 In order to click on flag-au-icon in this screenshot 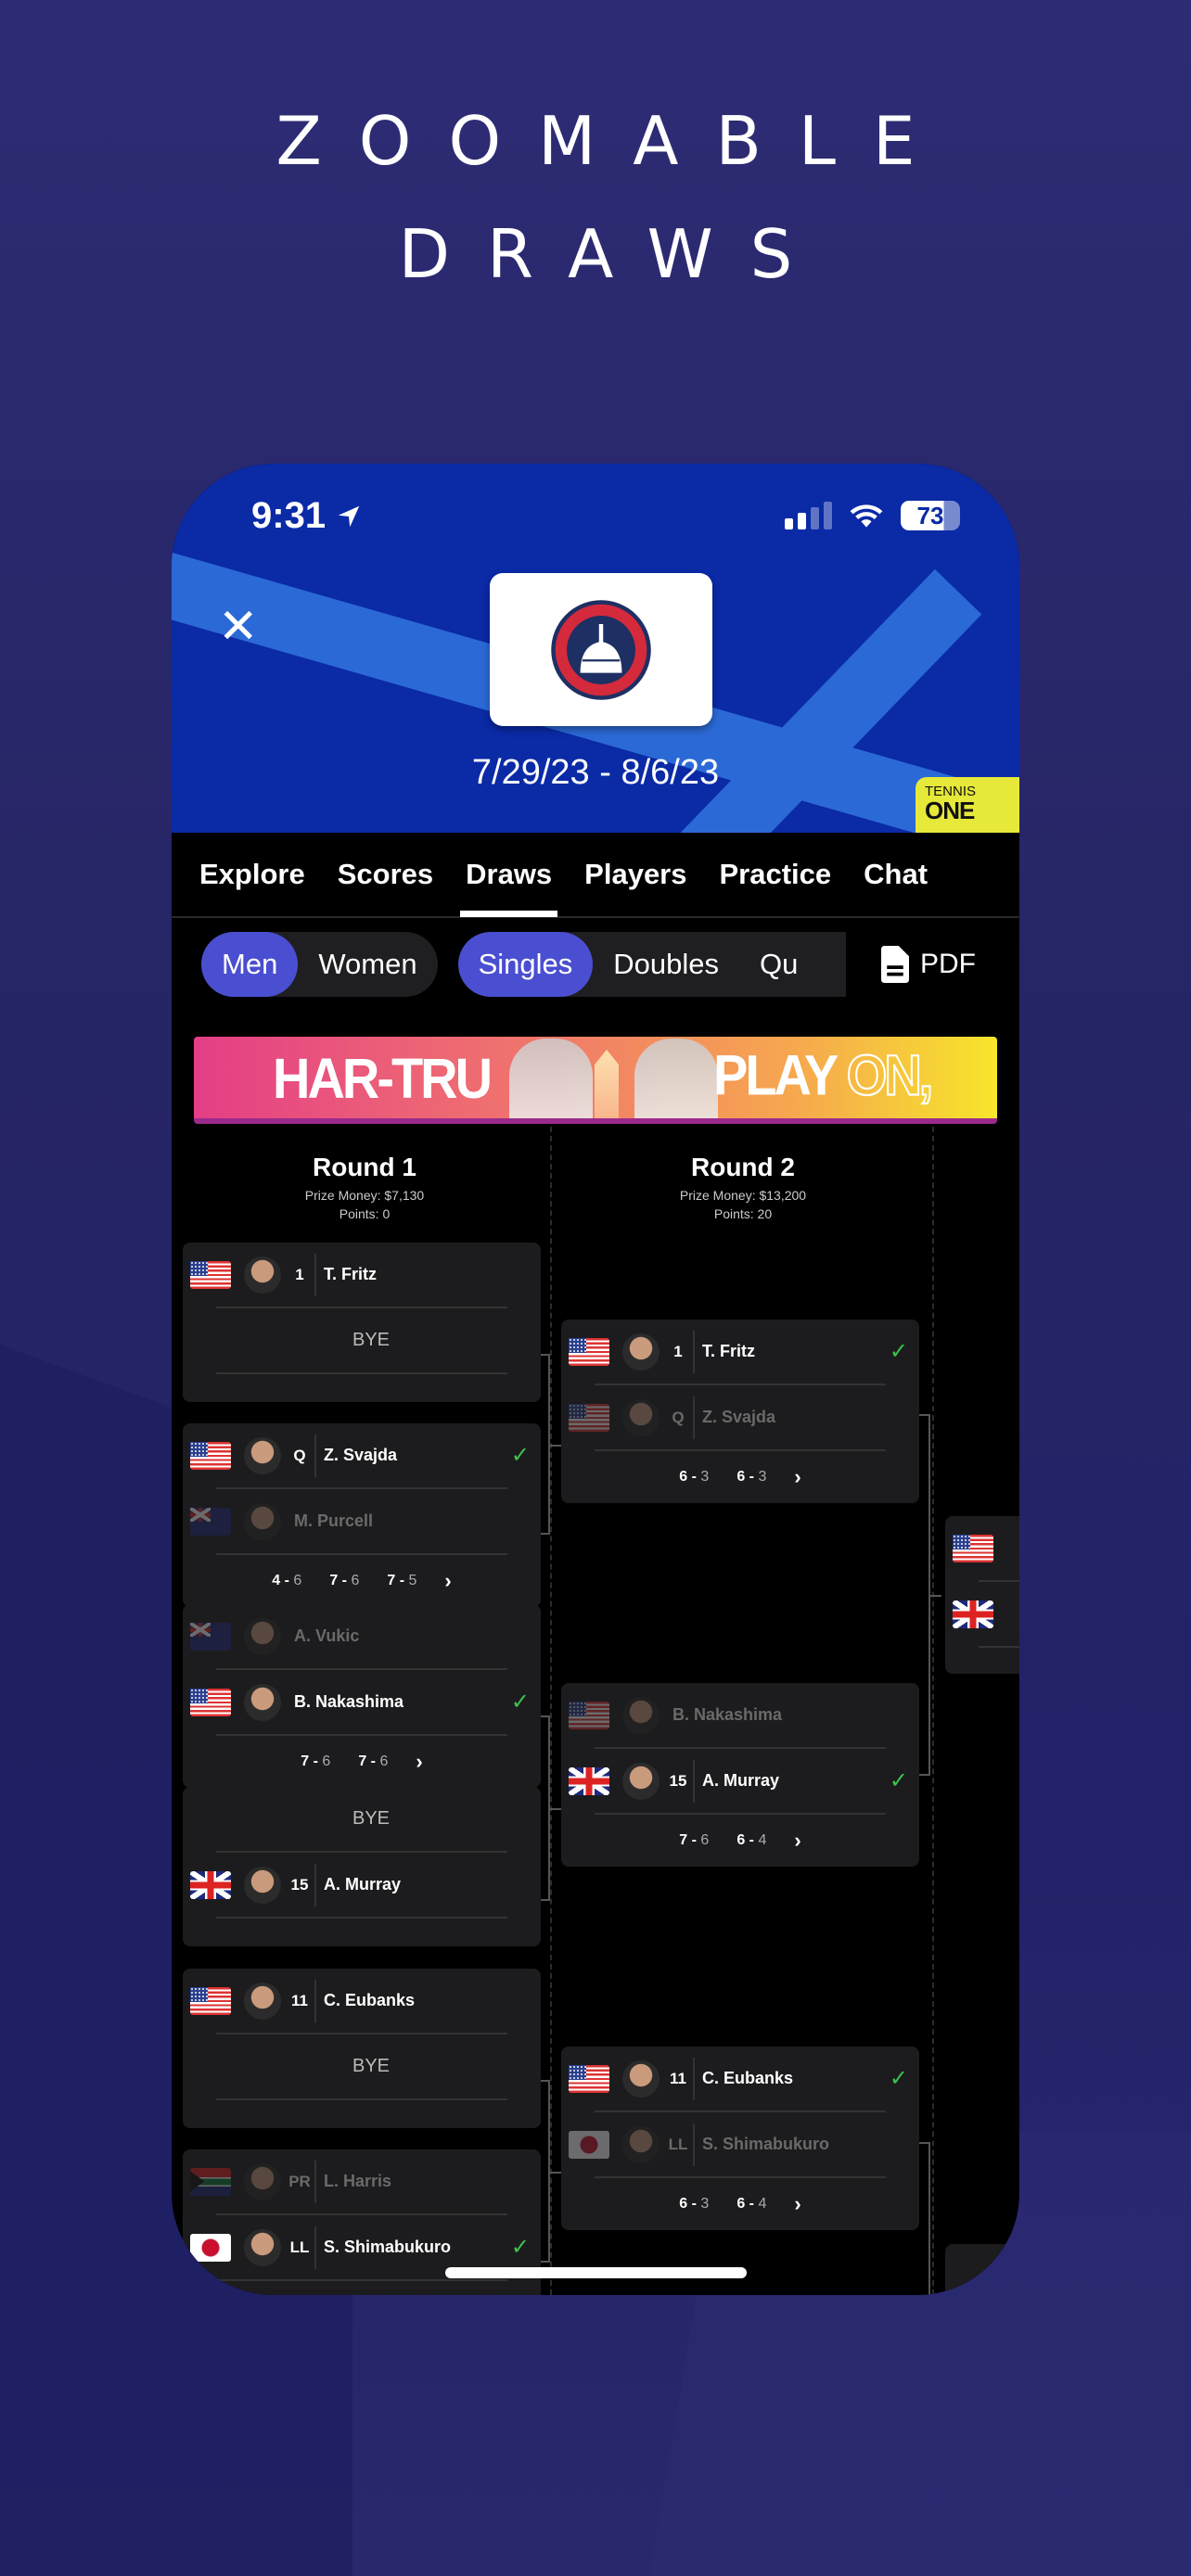, I will do `click(210, 1521)`.